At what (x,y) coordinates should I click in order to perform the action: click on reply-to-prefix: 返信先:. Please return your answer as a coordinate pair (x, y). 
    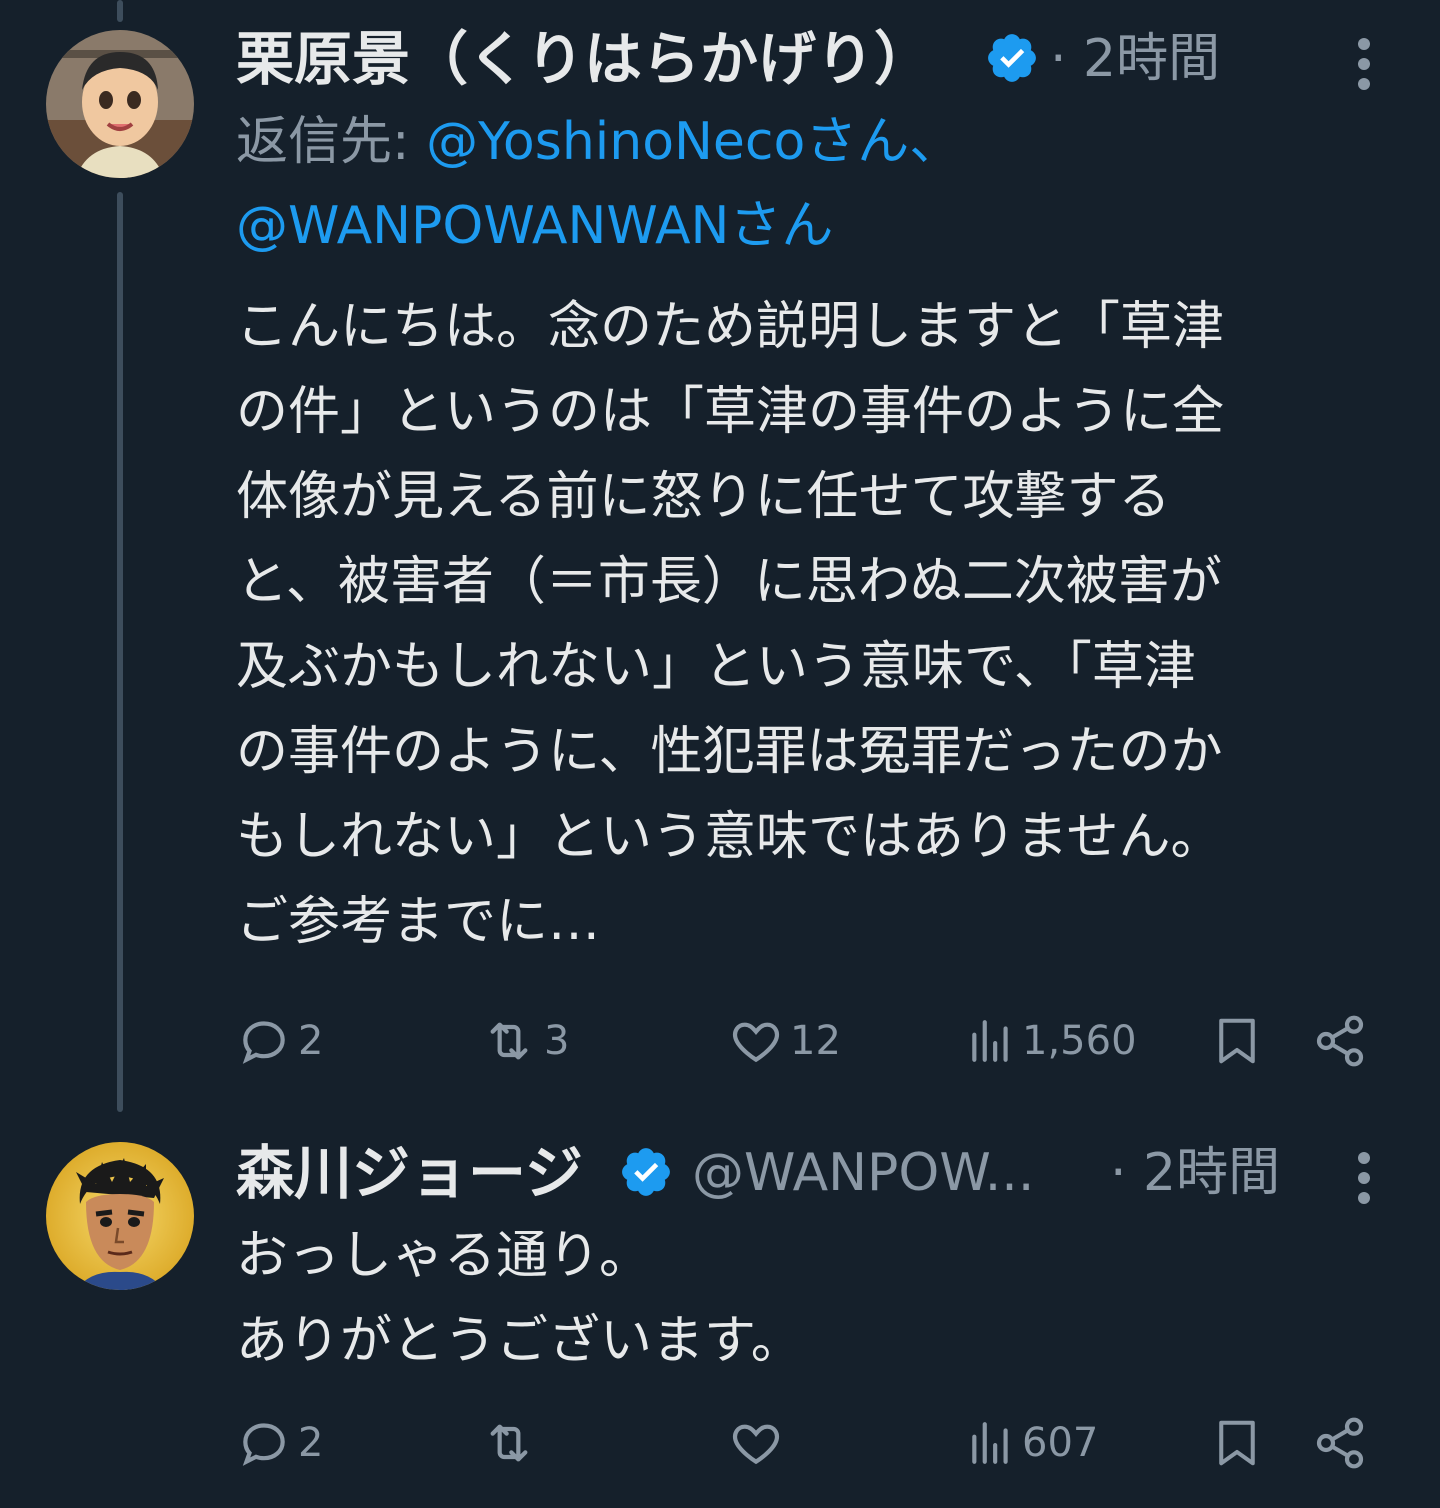
    Looking at the image, I should click on (331, 142).